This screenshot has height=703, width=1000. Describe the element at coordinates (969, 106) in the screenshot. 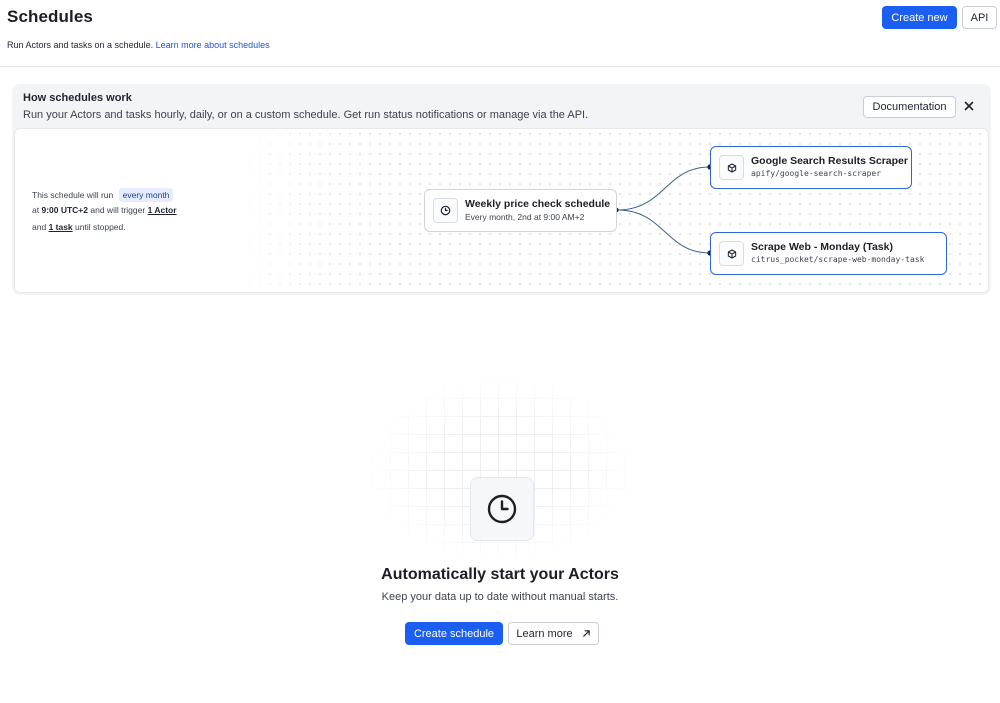

I see `close-icon` at that location.